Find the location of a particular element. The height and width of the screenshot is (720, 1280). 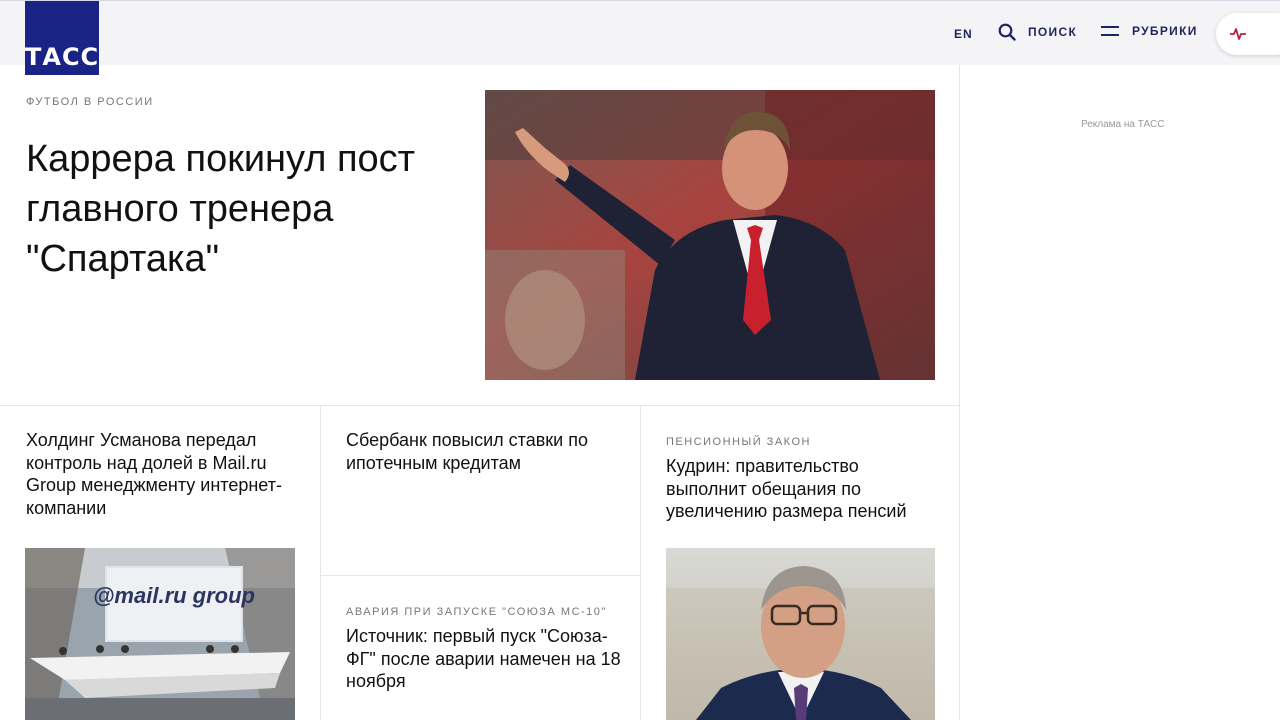

tass-logo: ТАСС is located at coordinates (62, 38).